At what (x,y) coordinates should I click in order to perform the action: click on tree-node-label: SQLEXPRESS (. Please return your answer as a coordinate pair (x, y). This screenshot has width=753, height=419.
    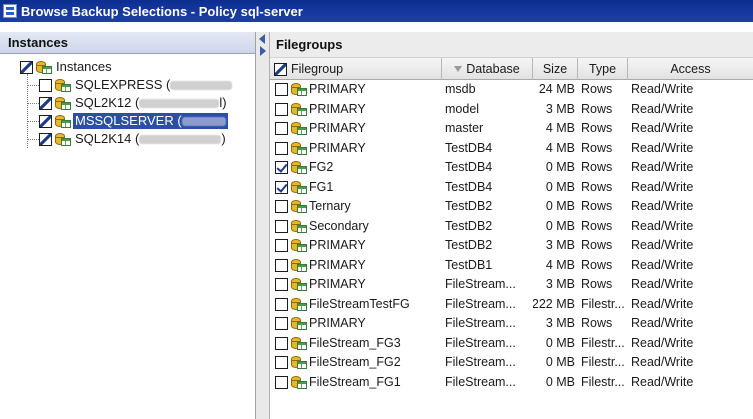
    Looking at the image, I should click on (153, 85).